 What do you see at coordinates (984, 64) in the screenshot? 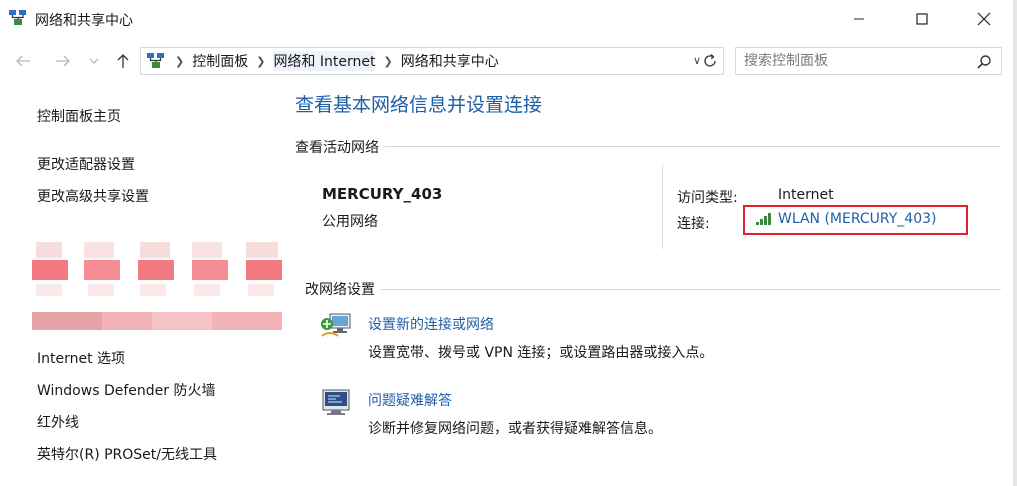
I see `search-icon` at bounding box center [984, 64].